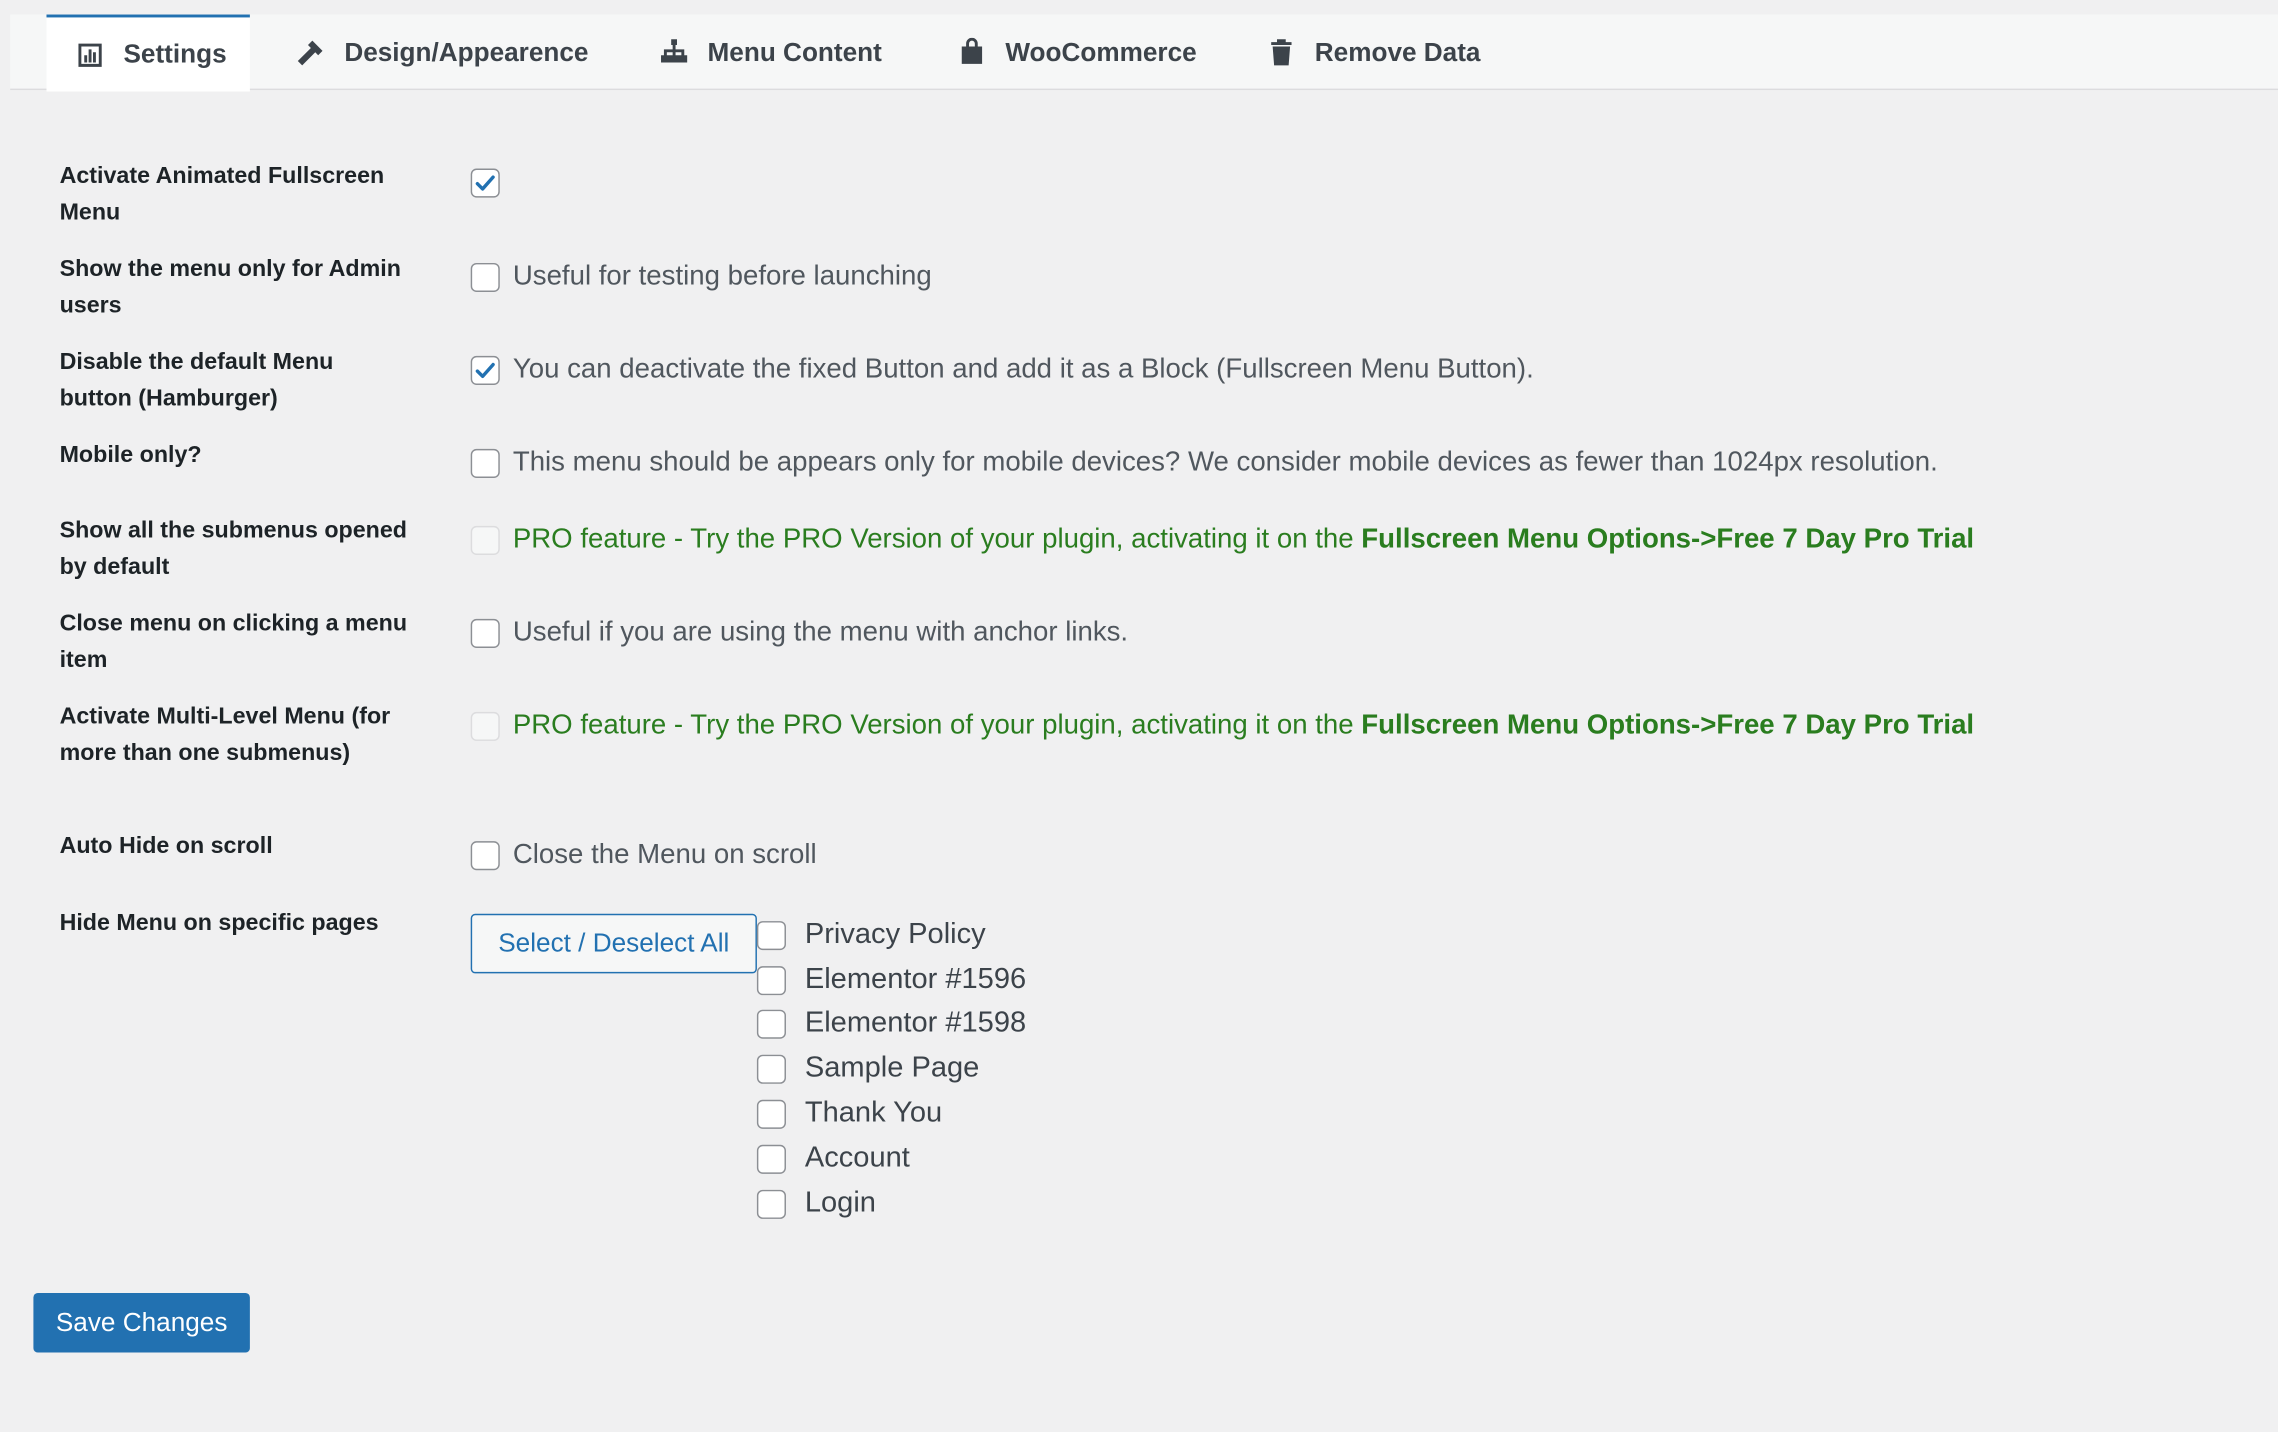 Image resolution: width=2278 pixels, height=1432 pixels. I want to click on mobile-only-checkbox, so click(485, 463).